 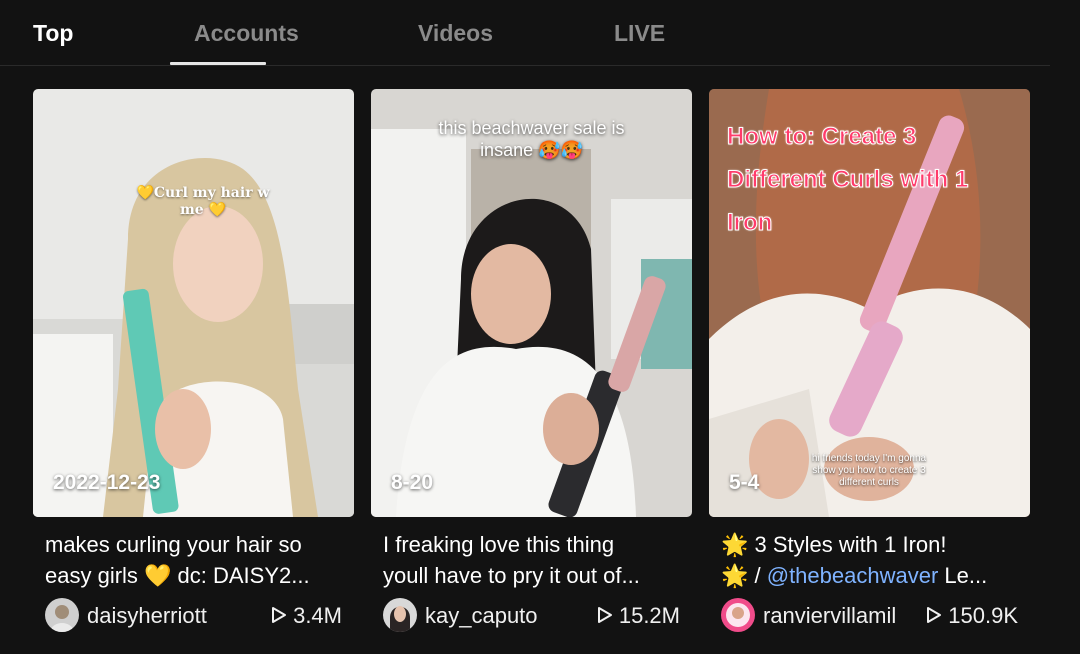 I want to click on tab-live: LIVE, so click(x=639, y=33).